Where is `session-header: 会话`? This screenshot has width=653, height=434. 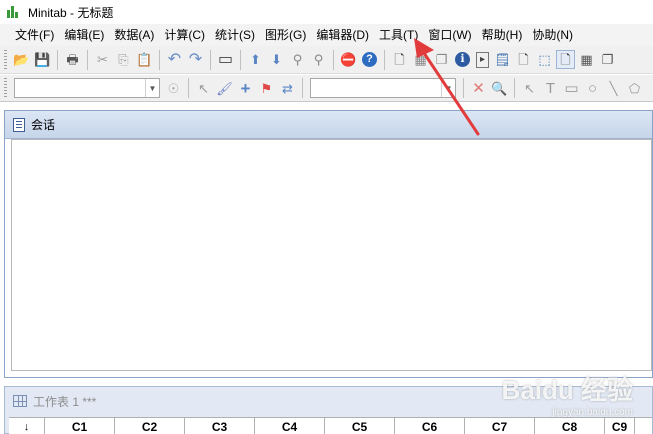 session-header: 会话 is located at coordinates (328, 125).